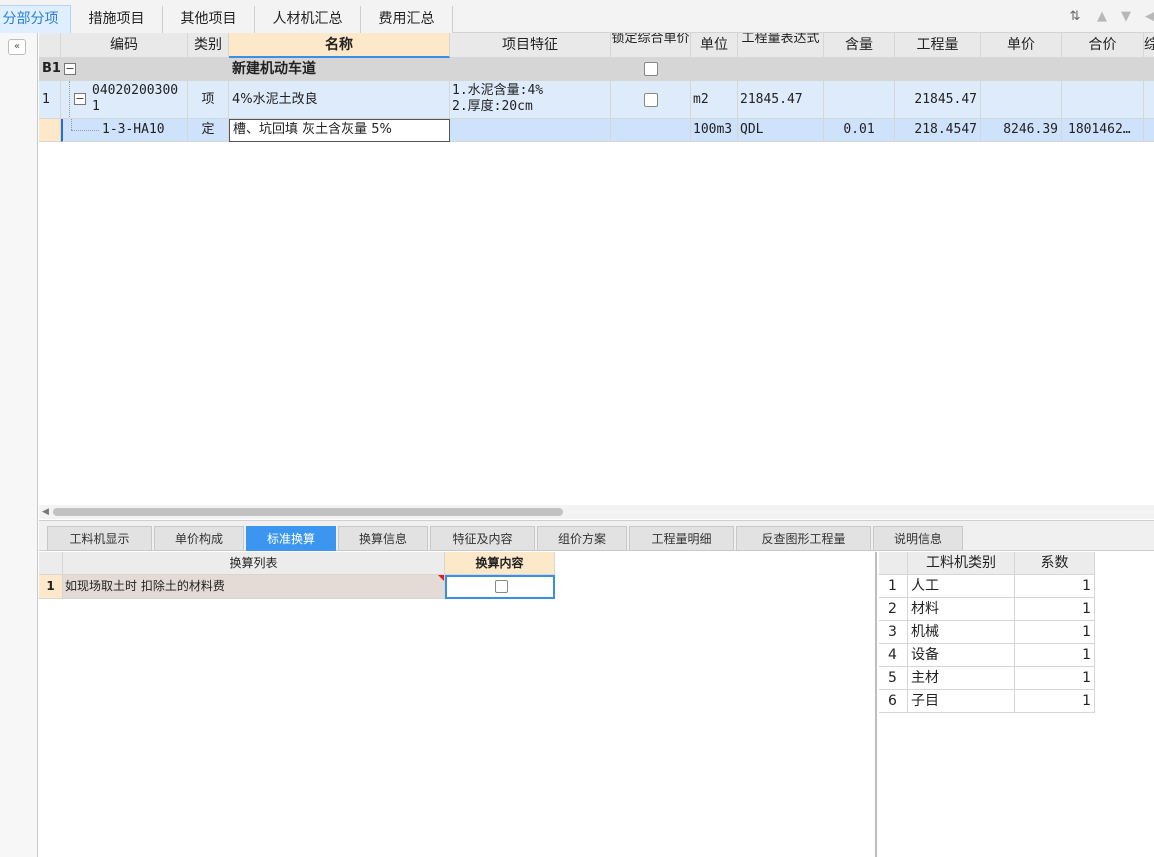 This screenshot has width=1154, height=857. What do you see at coordinates (45, 512) in the screenshot?
I see `scroll-left-icon: ◀` at bounding box center [45, 512].